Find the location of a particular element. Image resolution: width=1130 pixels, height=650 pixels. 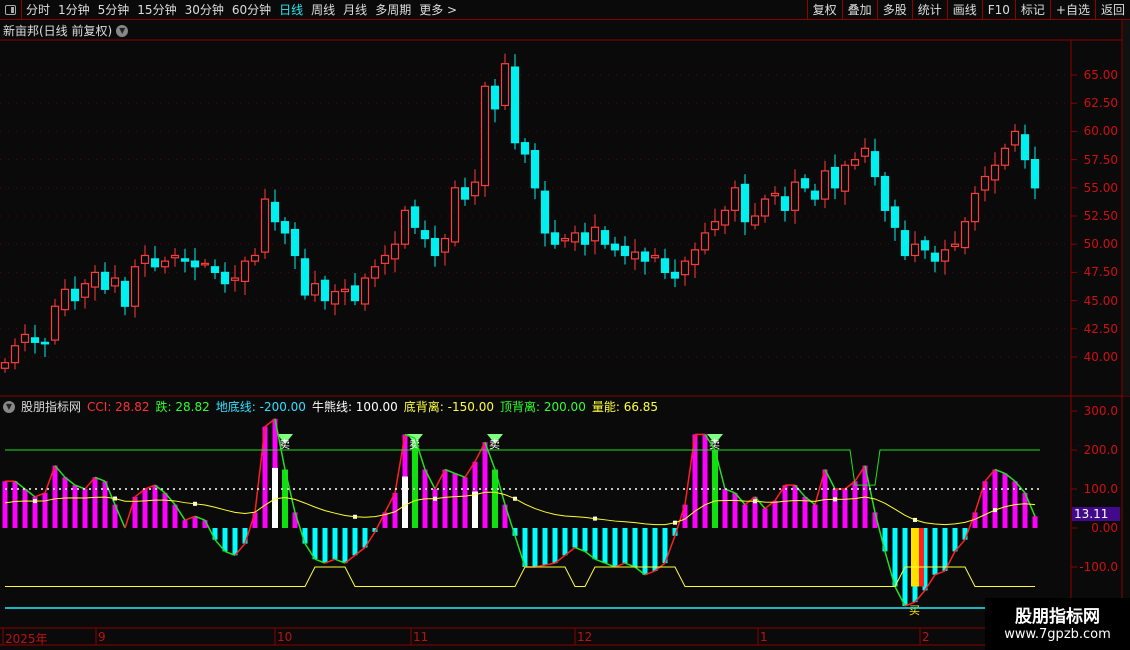

bottom-div-value: 底背离: -150.00 is located at coordinates (448, 407).